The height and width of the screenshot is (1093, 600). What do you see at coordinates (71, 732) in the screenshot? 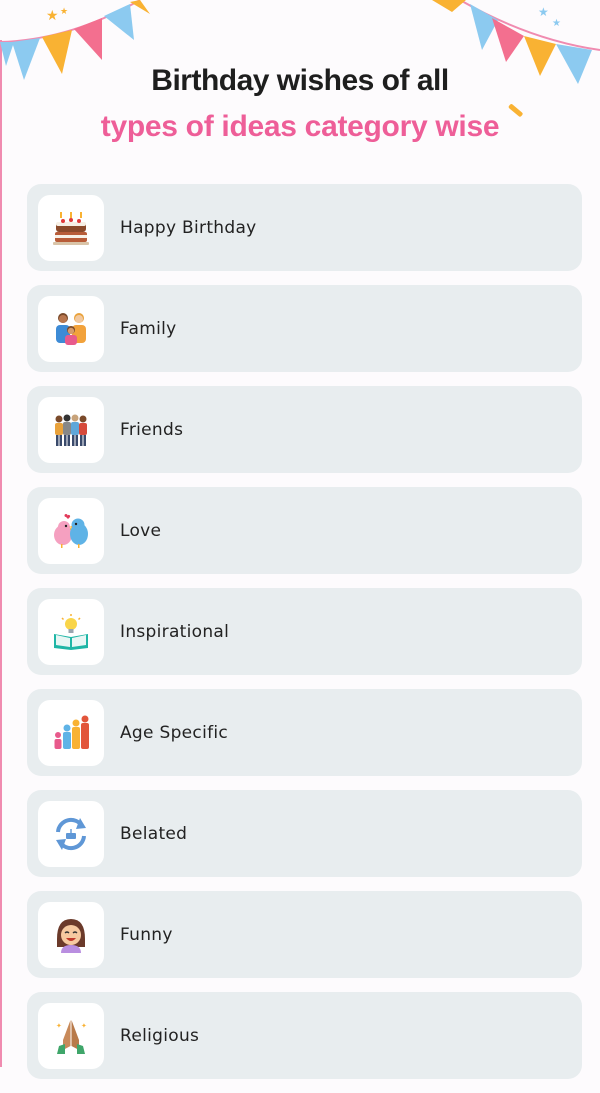
I see `age-people-icon` at bounding box center [71, 732].